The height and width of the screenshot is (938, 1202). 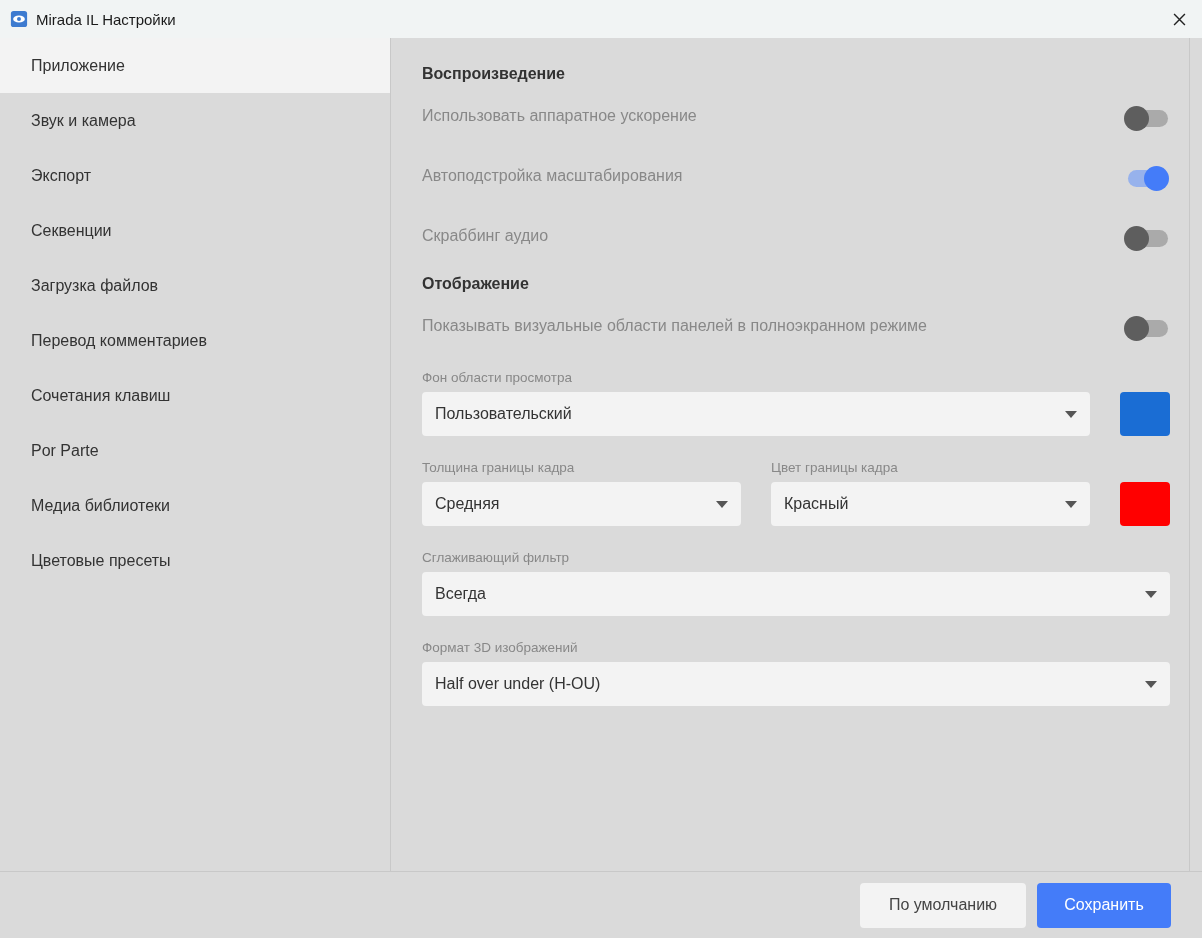 What do you see at coordinates (195, 560) in the screenshot?
I see `sidebar-item: Цветовые пресеты` at bounding box center [195, 560].